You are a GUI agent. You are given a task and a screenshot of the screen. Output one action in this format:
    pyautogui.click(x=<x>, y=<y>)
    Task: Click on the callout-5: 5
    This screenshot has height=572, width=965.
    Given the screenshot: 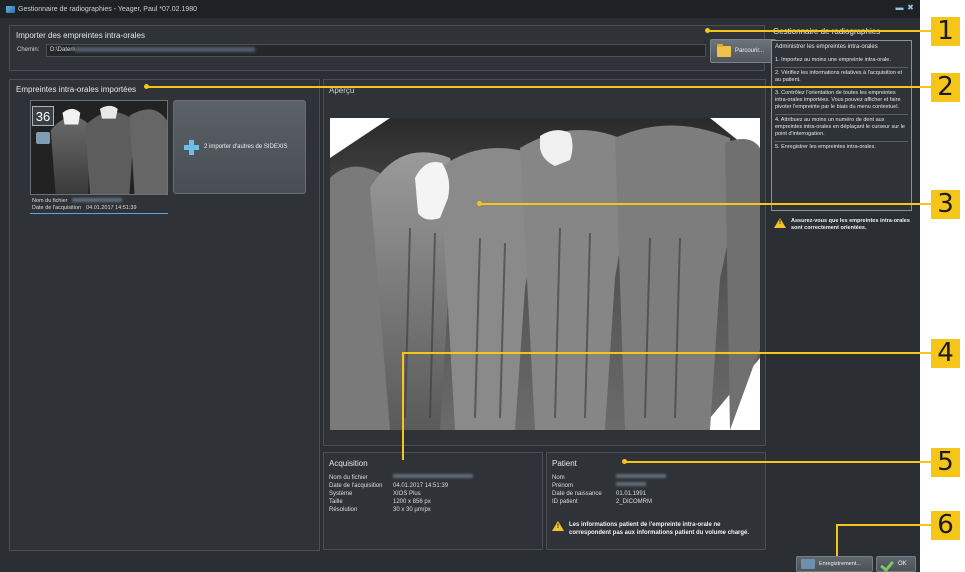 What is the action you would take?
    pyautogui.click(x=945, y=462)
    